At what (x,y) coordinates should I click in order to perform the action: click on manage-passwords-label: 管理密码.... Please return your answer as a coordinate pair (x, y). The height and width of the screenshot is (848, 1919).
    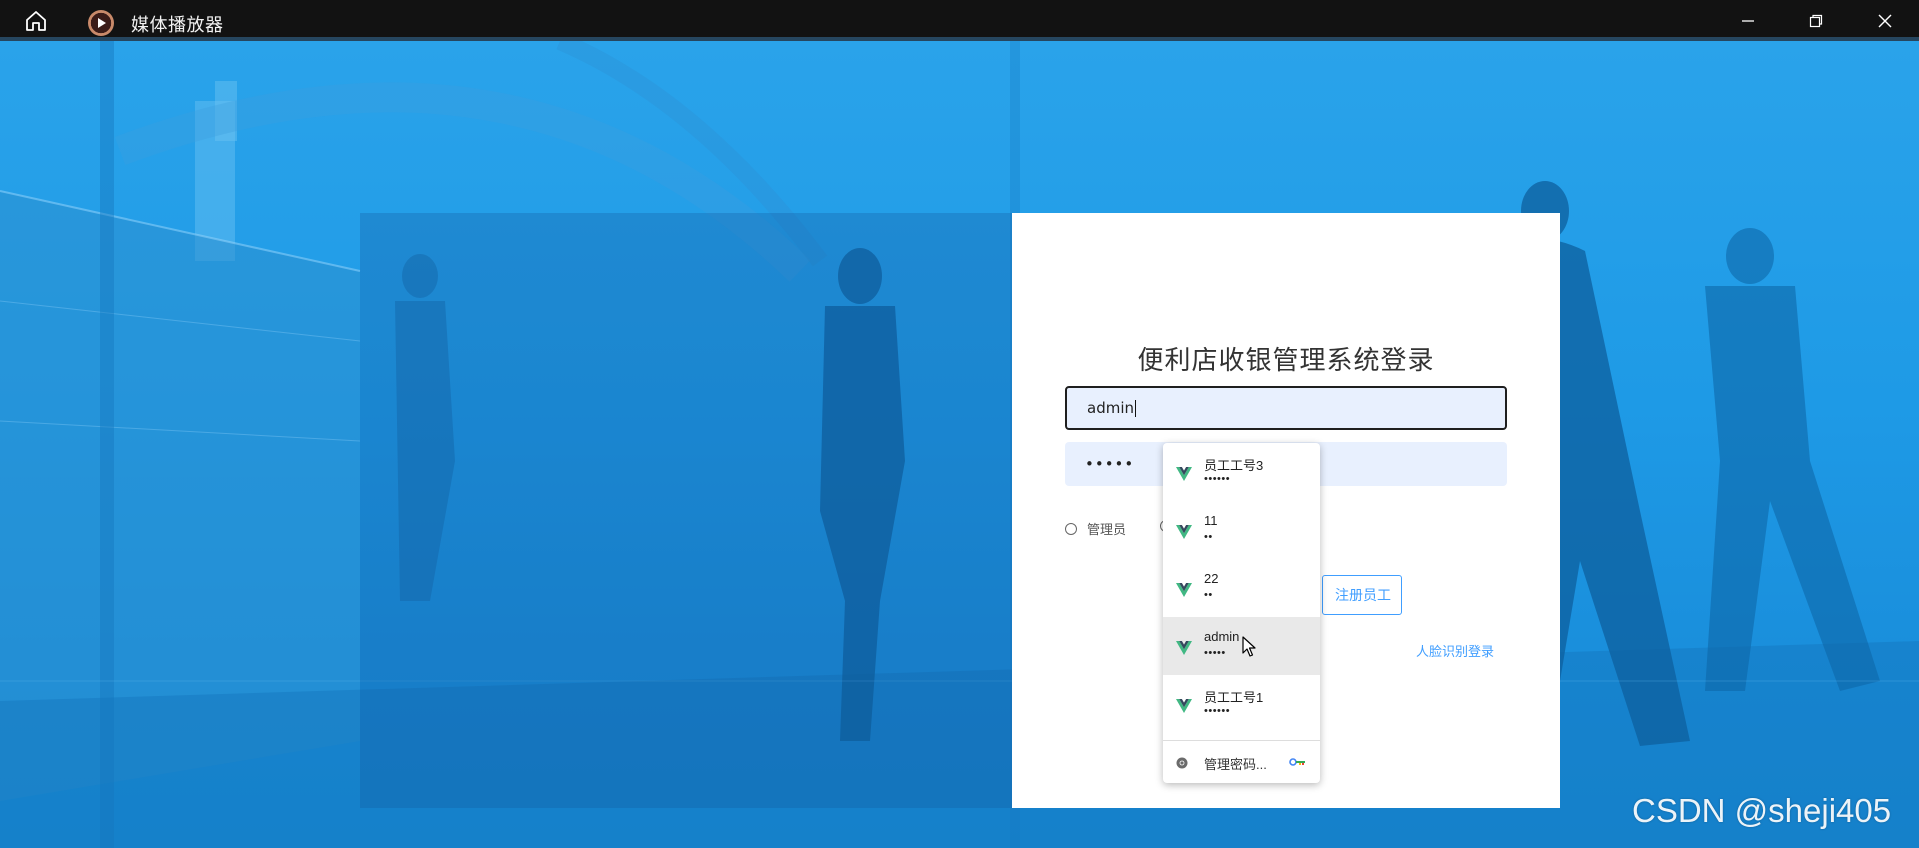
    Looking at the image, I should click on (1235, 764).